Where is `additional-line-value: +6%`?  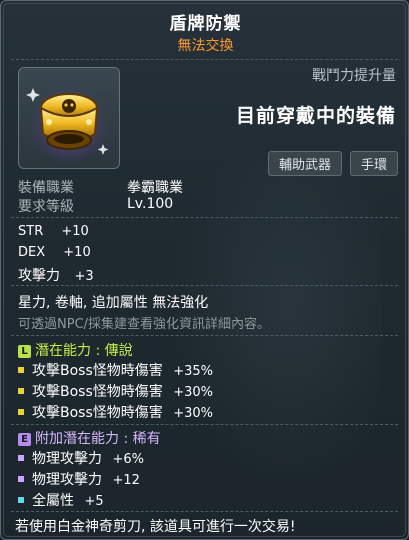 additional-line-value: +6% is located at coordinates (128, 459).